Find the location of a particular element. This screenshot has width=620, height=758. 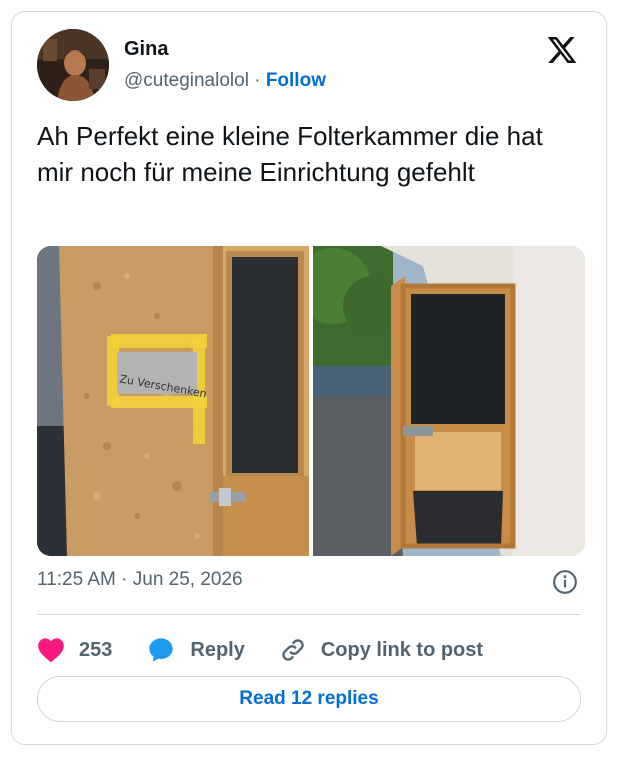

read-replies-button: Read 12 replies is located at coordinates (309, 699).